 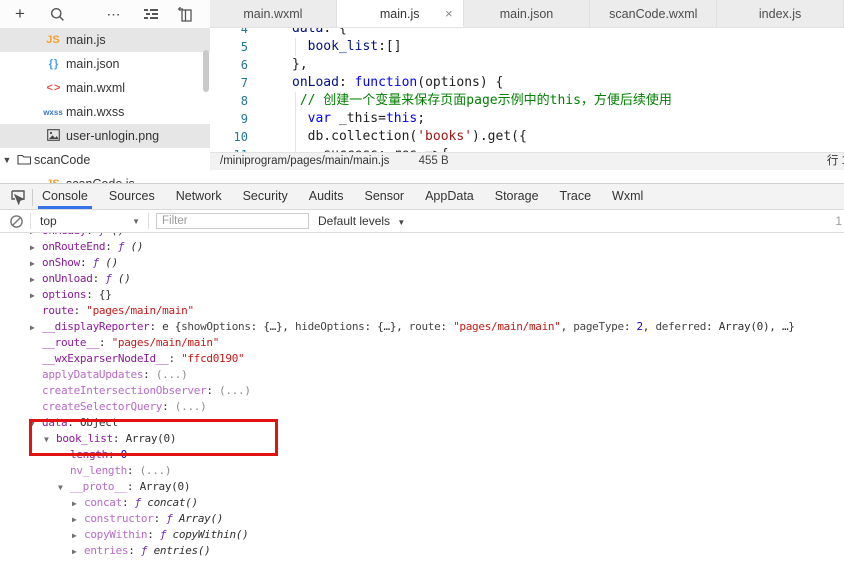 What do you see at coordinates (326, 197) in the screenshot?
I see `devtools-tab-audits: Audits` at bounding box center [326, 197].